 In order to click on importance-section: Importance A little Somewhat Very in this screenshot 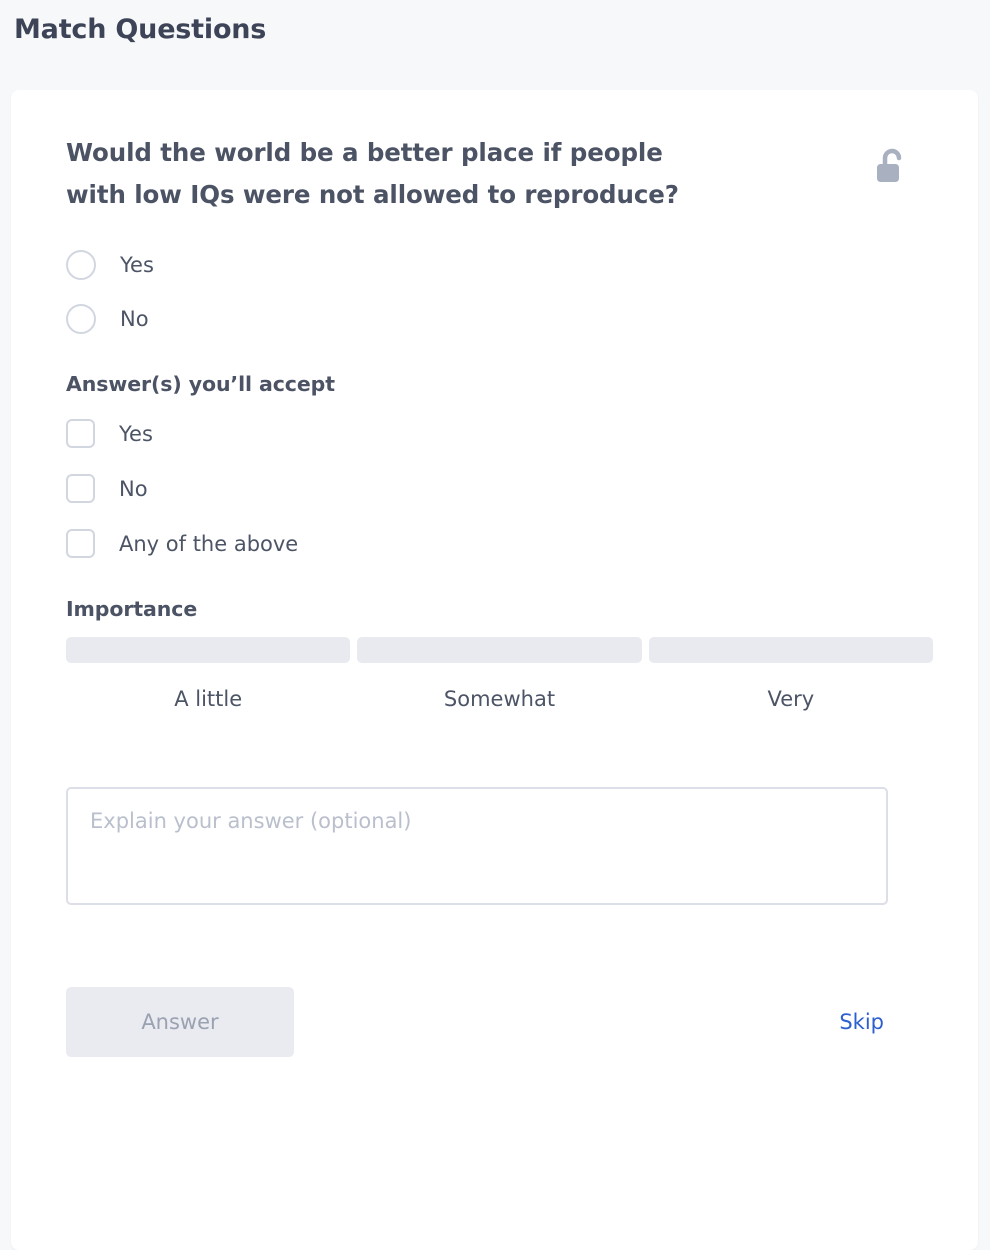, I will do `click(499, 654)`.